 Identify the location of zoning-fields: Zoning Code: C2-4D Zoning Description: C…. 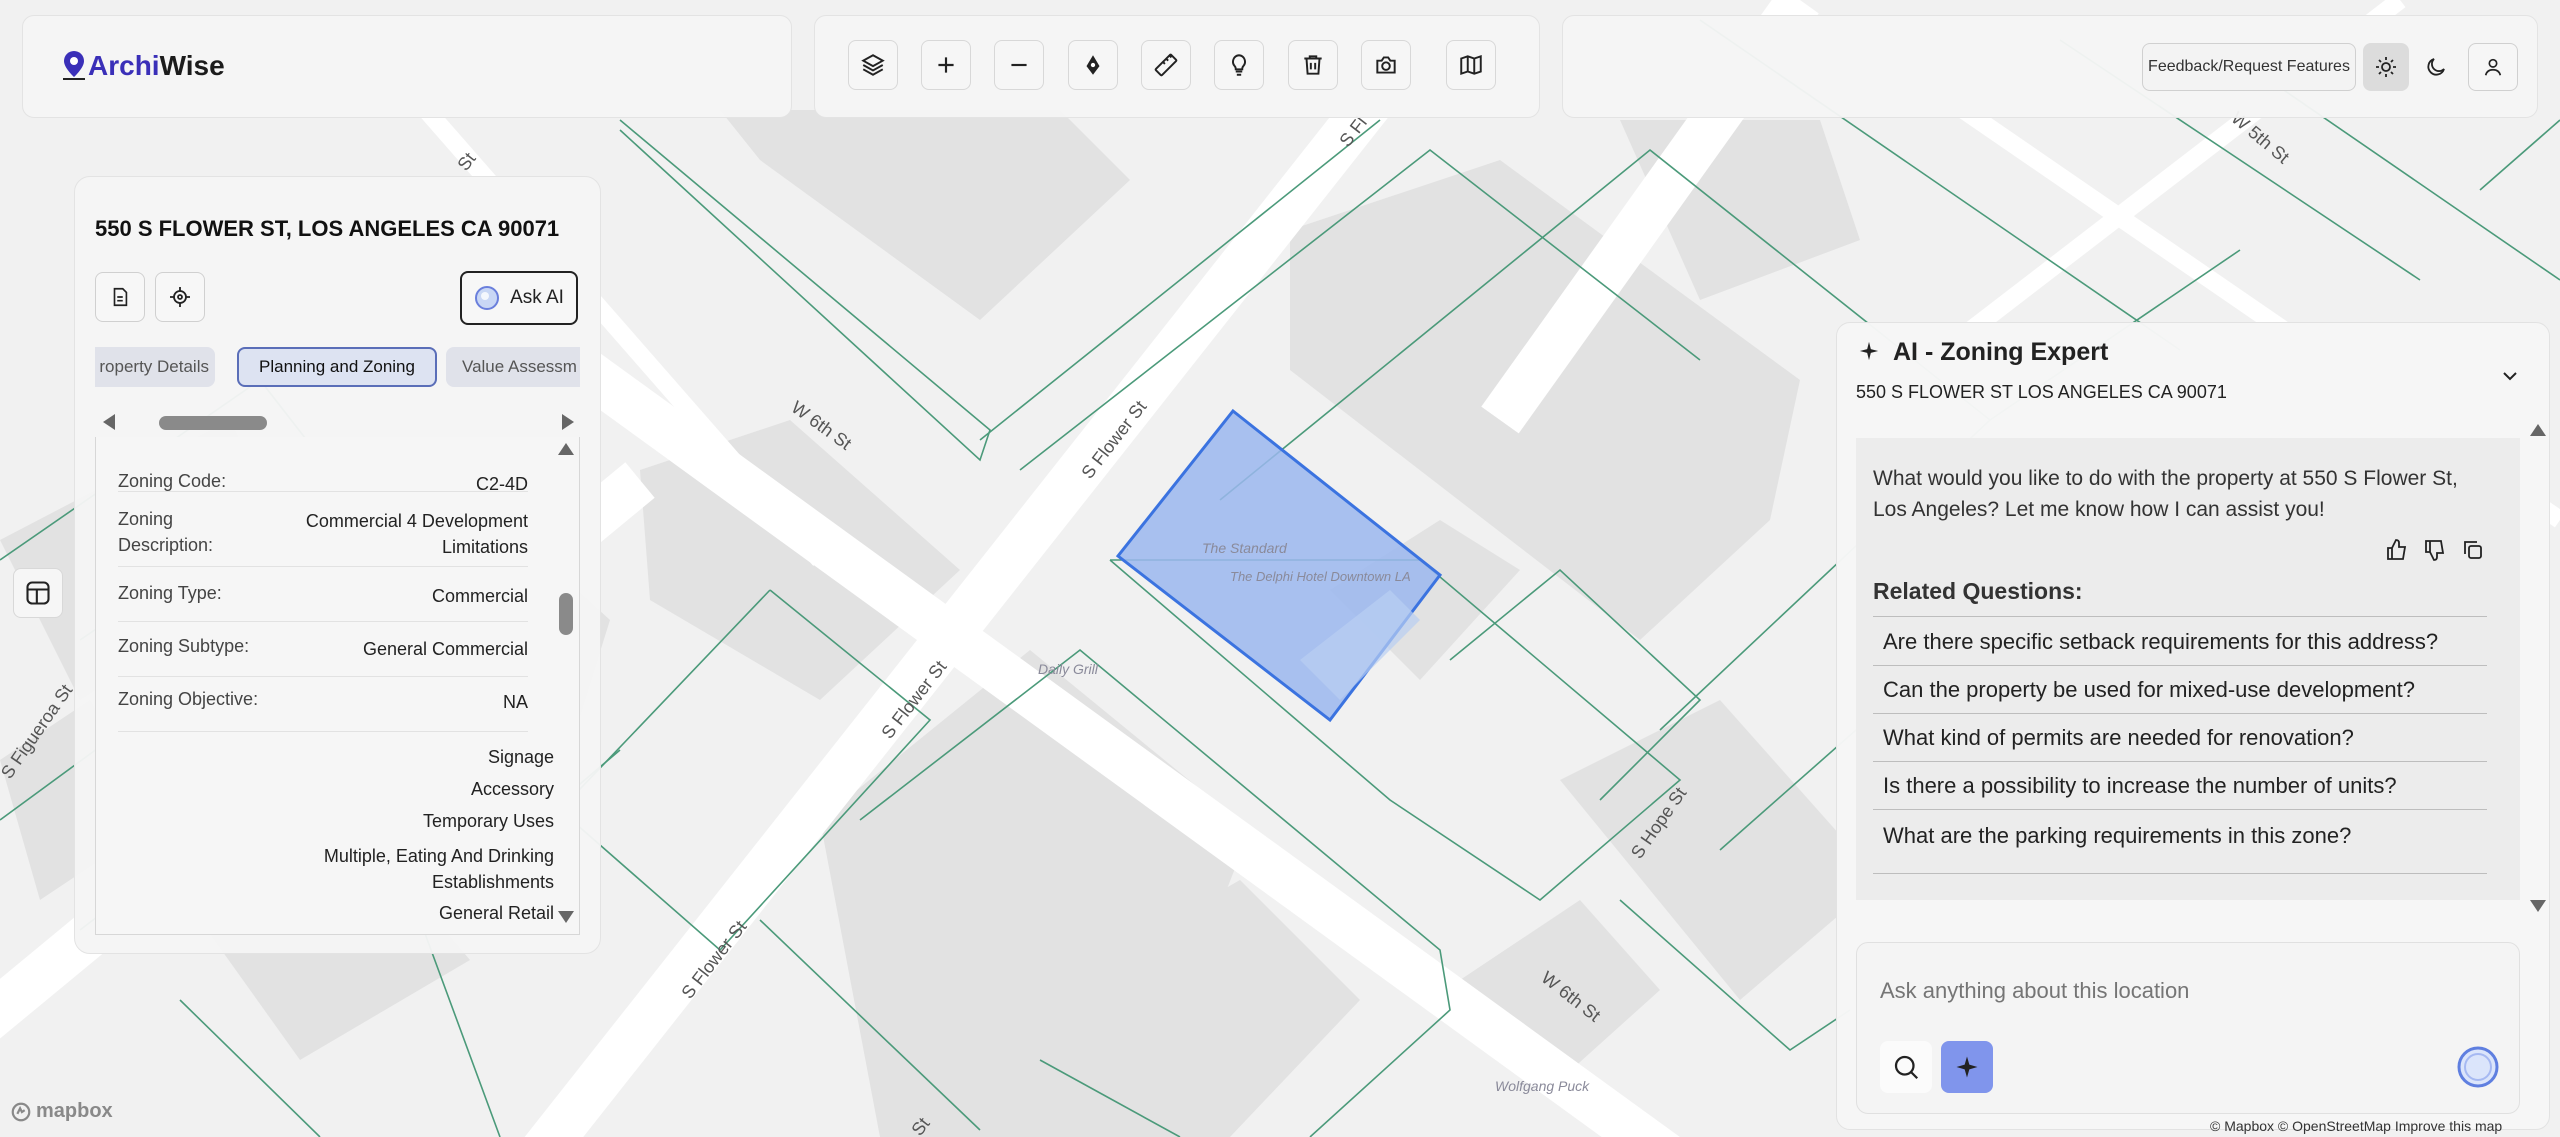
(337, 686).